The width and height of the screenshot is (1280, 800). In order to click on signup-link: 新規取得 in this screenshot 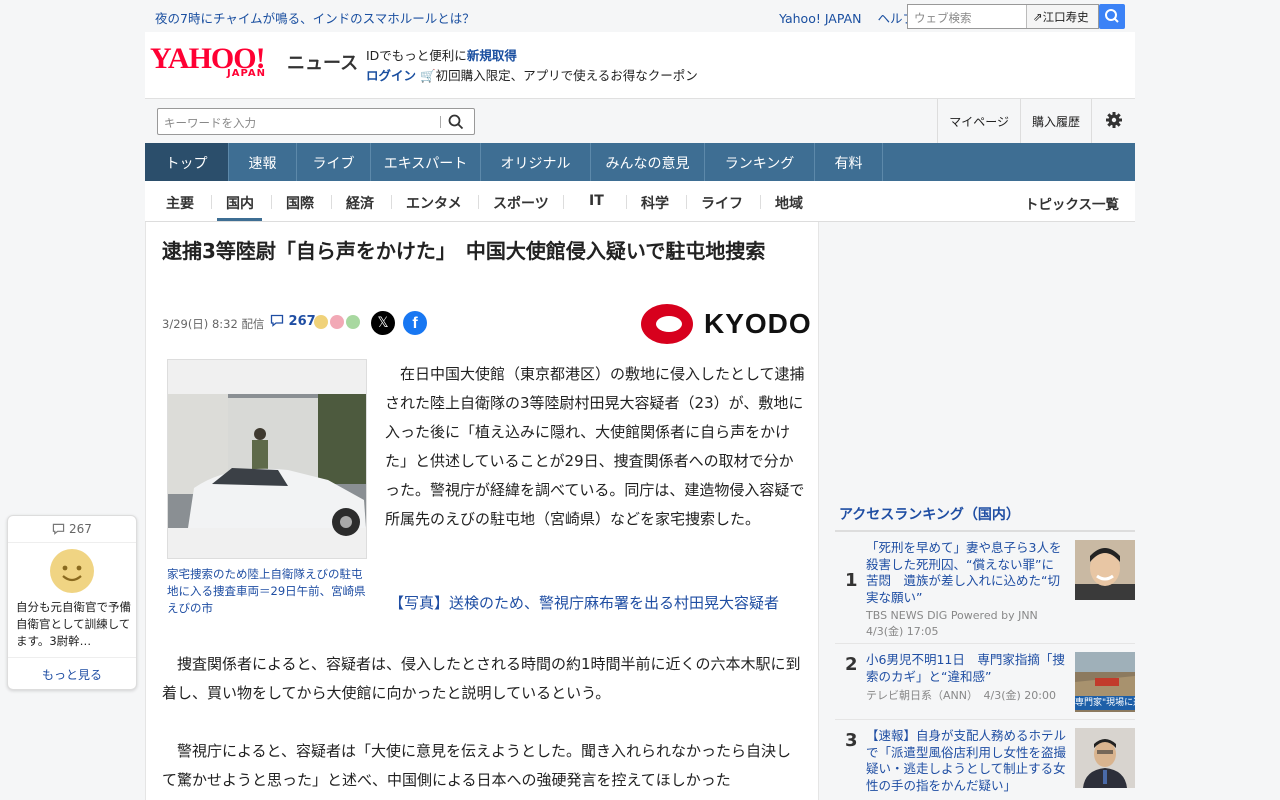, I will do `click(492, 55)`.